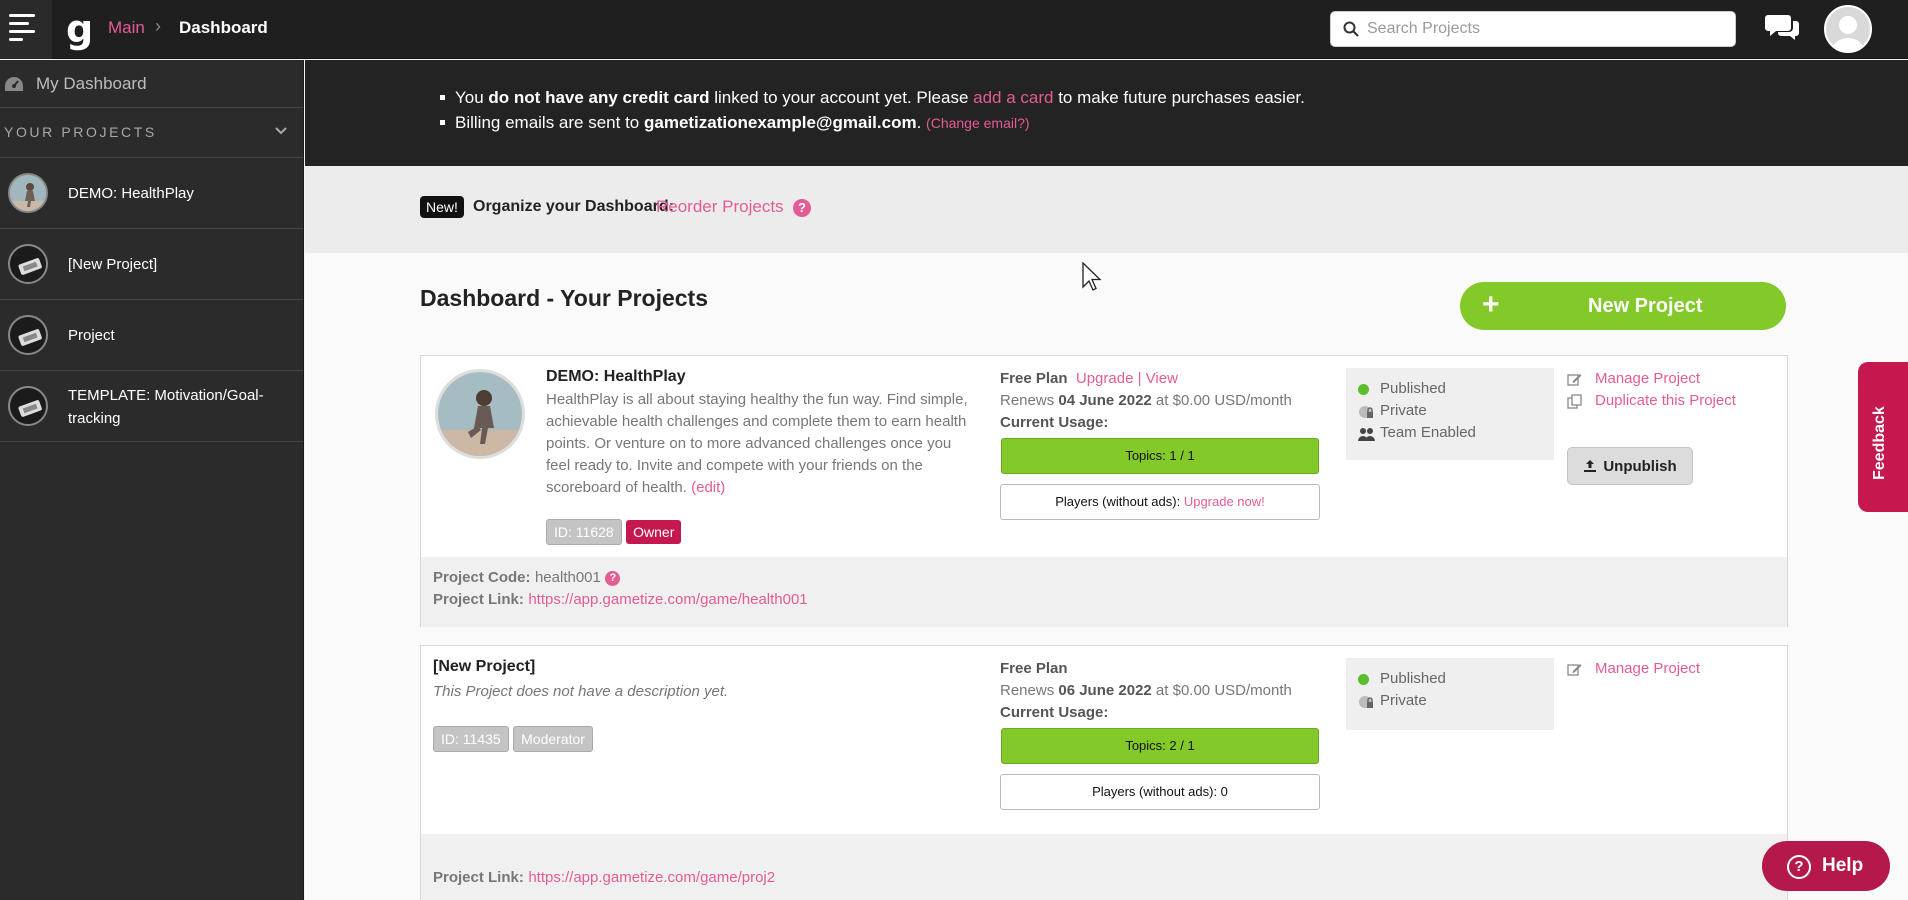 This screenshot has height=900, width=1908. I want to click on sidebar-item-dashboard: My Dashboard, so click(151, 84).